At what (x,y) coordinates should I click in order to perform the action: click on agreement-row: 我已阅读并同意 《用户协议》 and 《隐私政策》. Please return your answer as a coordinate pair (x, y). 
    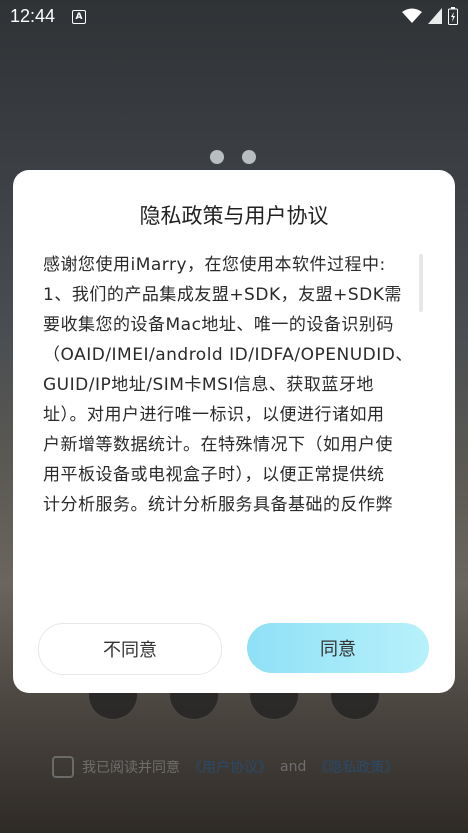
    Looking at the image, I should click on (225, 767).